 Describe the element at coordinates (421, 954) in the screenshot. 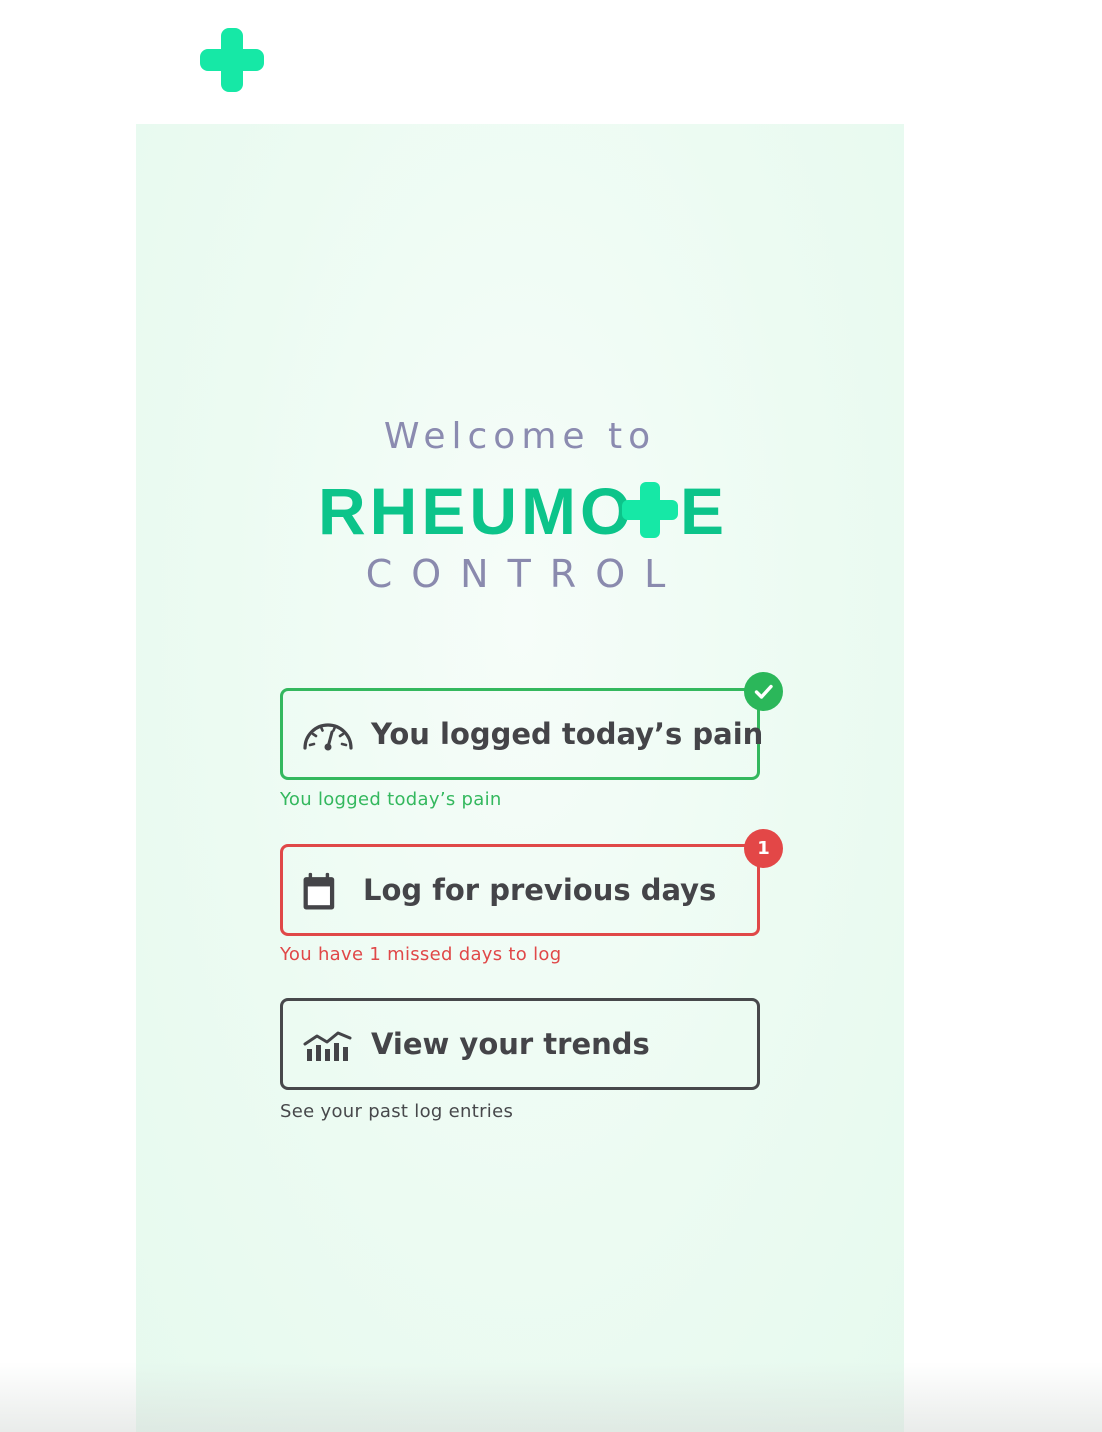

I see `missed-days-caption: You have 1 missed days to log` at that location.